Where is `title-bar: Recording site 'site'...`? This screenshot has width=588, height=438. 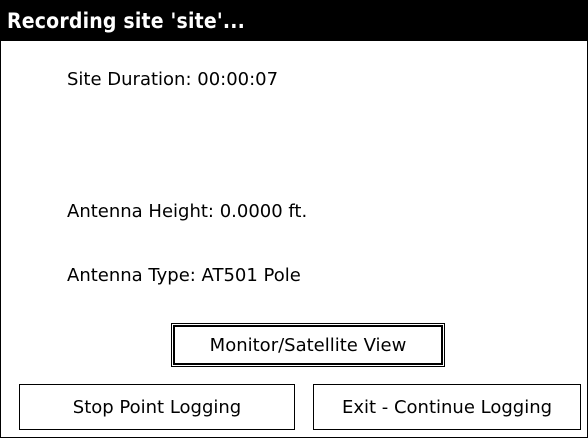 title-bar: Recording site 'site'... is located at coordinates (294, 21).